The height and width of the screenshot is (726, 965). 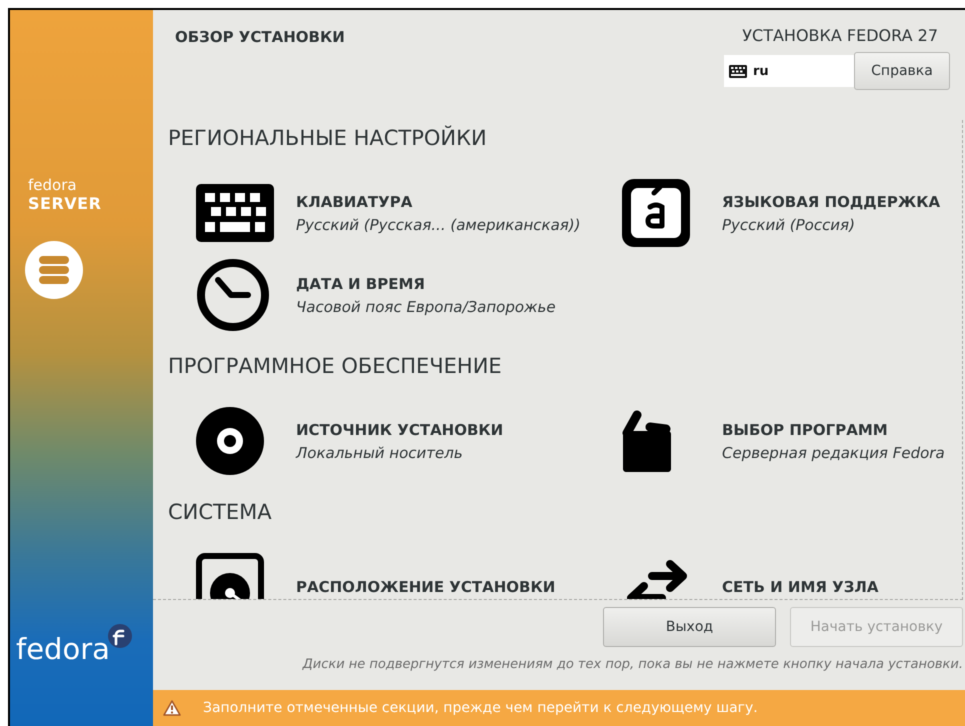 I want to click on logo-wordmark: fedora, so click(x=63, y=649).